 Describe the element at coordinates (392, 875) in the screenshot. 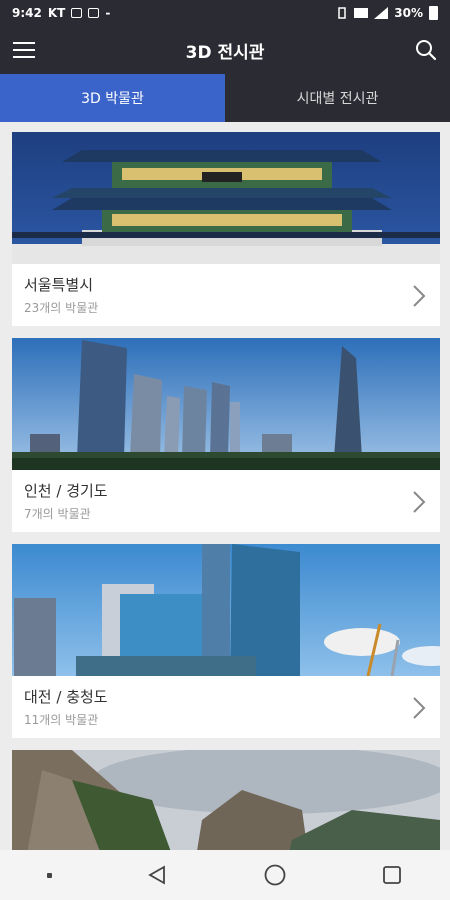

I see `recent-apps-icon` at that location.